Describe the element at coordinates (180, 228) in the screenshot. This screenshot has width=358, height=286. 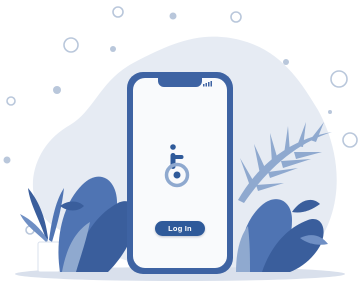
I see `login-button: Log In` at that location.